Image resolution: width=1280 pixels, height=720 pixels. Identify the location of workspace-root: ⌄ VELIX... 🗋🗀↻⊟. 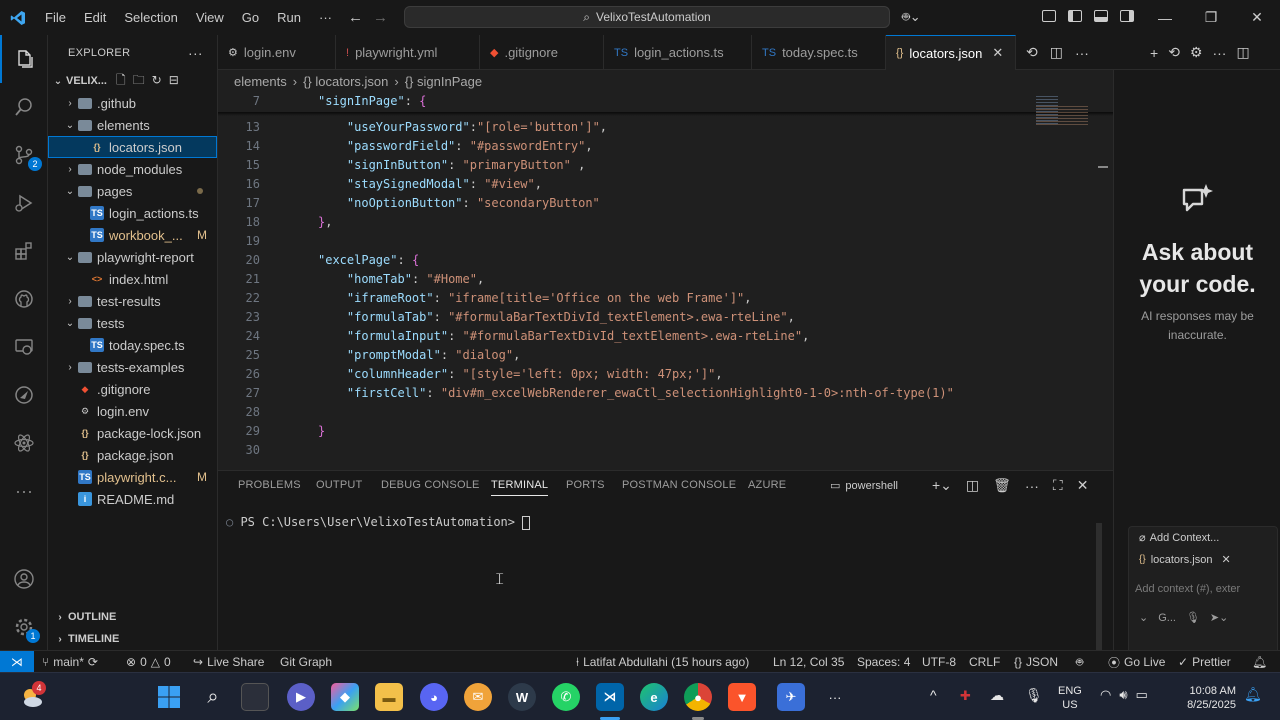
(132, 81).